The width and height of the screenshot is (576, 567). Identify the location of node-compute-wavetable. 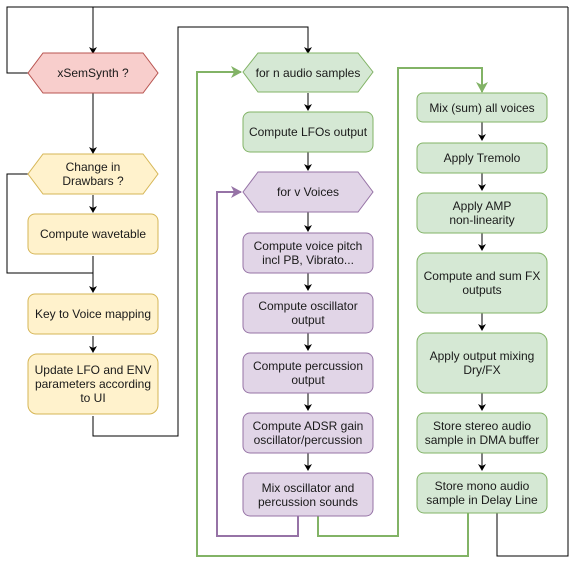
(93, 234).